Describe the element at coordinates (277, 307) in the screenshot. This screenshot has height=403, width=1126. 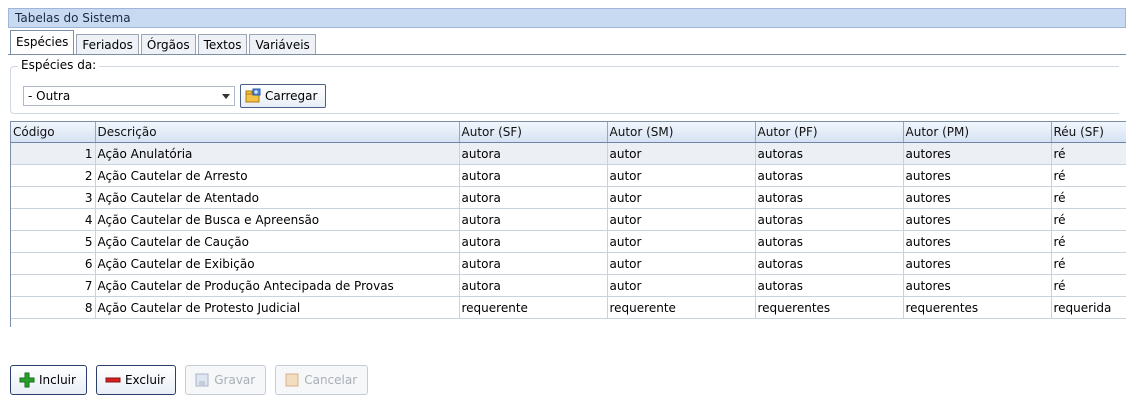
I see `cell-descricao: Ação Cautelar de Protesto Judicial` at that location.